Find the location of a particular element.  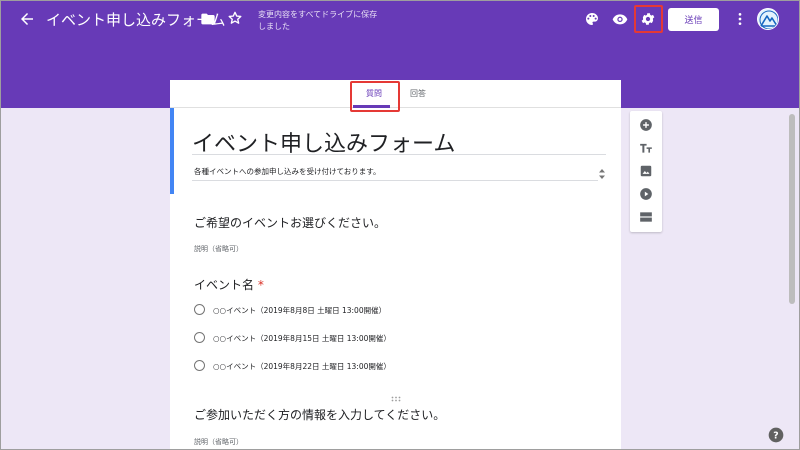

folder-icon is located at coordinates (208, 19).